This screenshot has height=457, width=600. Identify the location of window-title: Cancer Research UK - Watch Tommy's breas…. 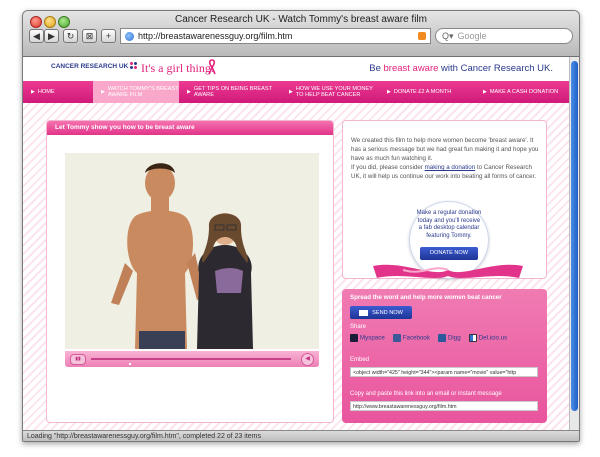
(301, 19).